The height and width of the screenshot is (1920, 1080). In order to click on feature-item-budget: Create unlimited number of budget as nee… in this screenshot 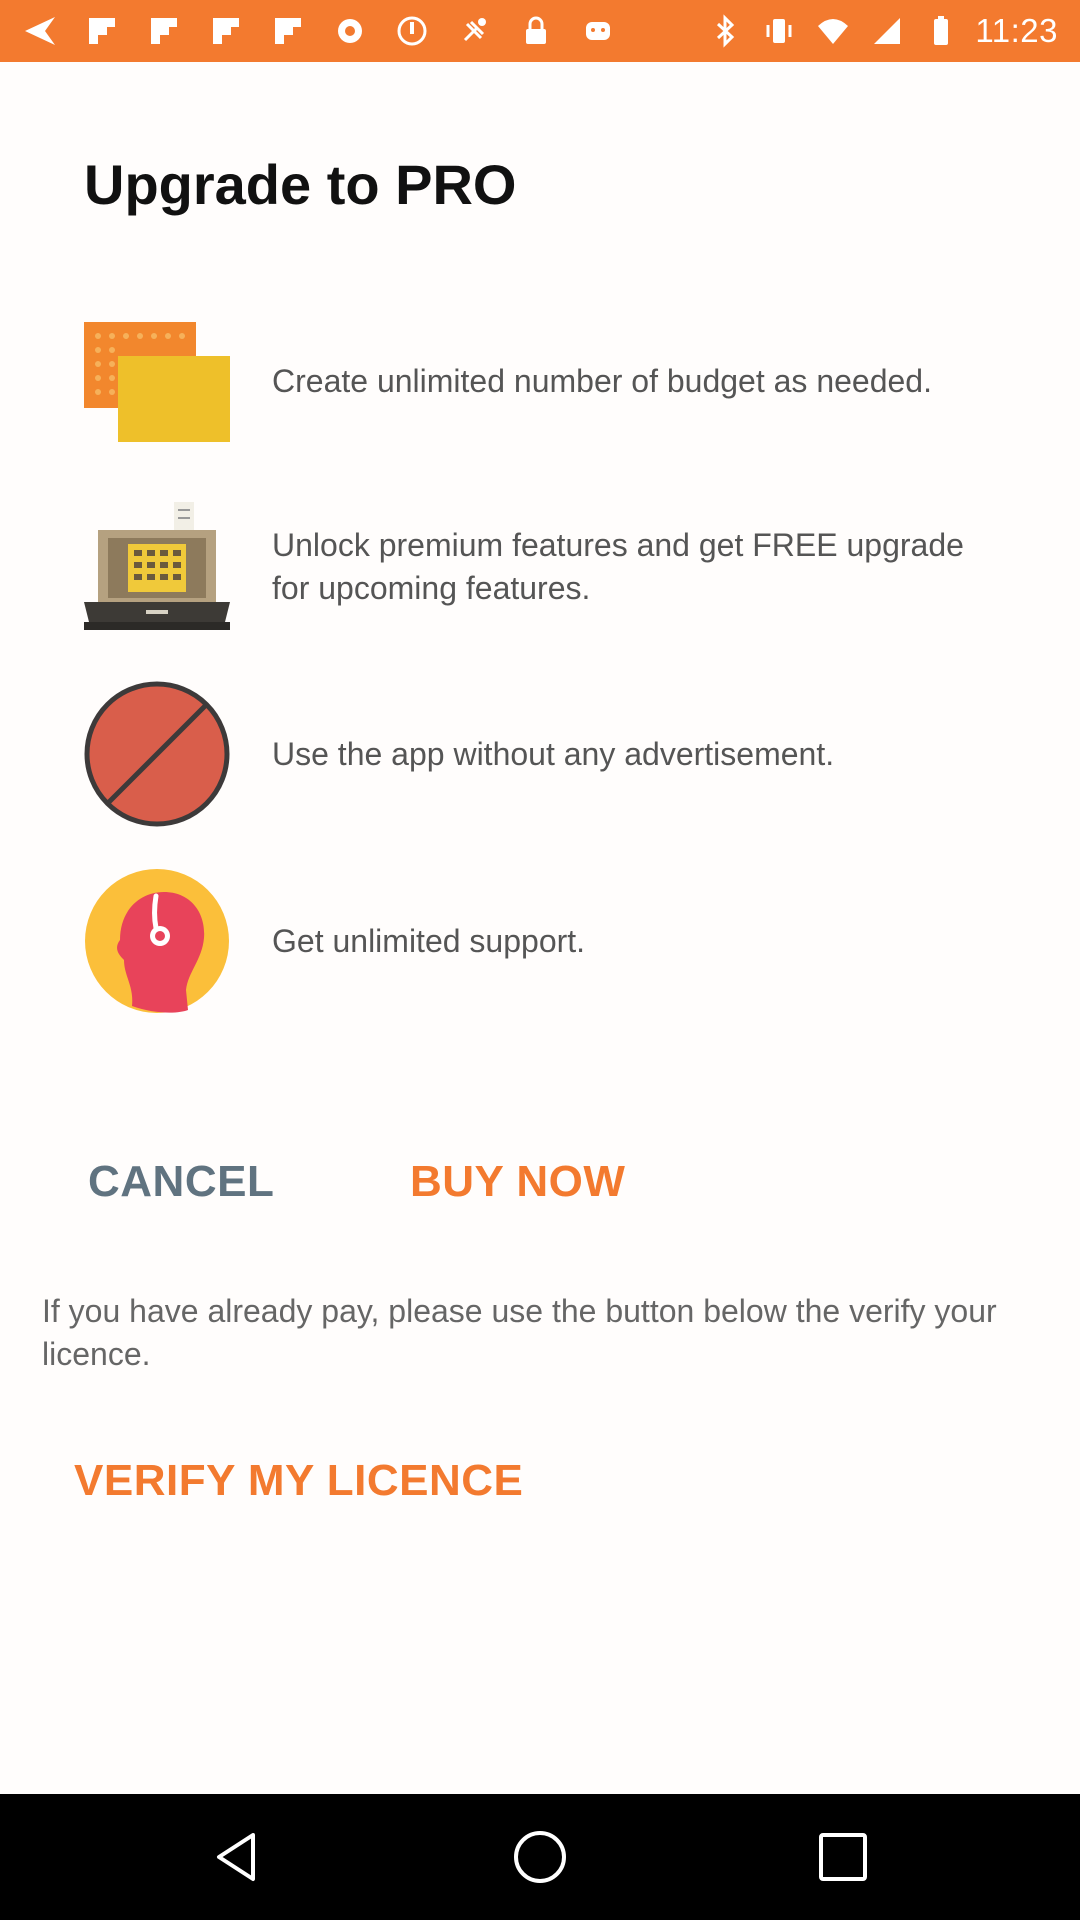, I will do `click(549, 381)`.